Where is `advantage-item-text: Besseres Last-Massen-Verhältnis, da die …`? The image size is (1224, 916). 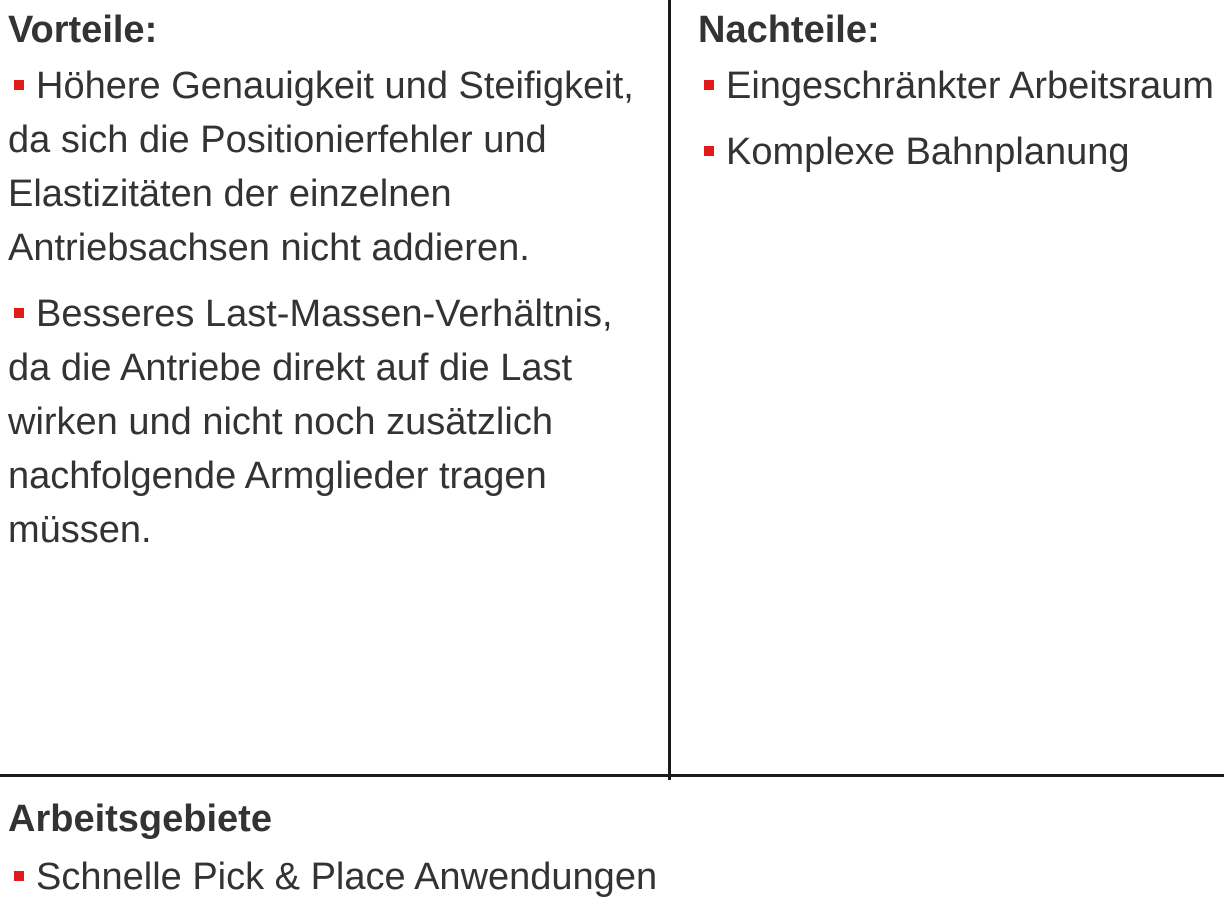
advantage-item-text: Besseres Last-Massen-Verhältnis, da die … is located at coordinates (310, 422).